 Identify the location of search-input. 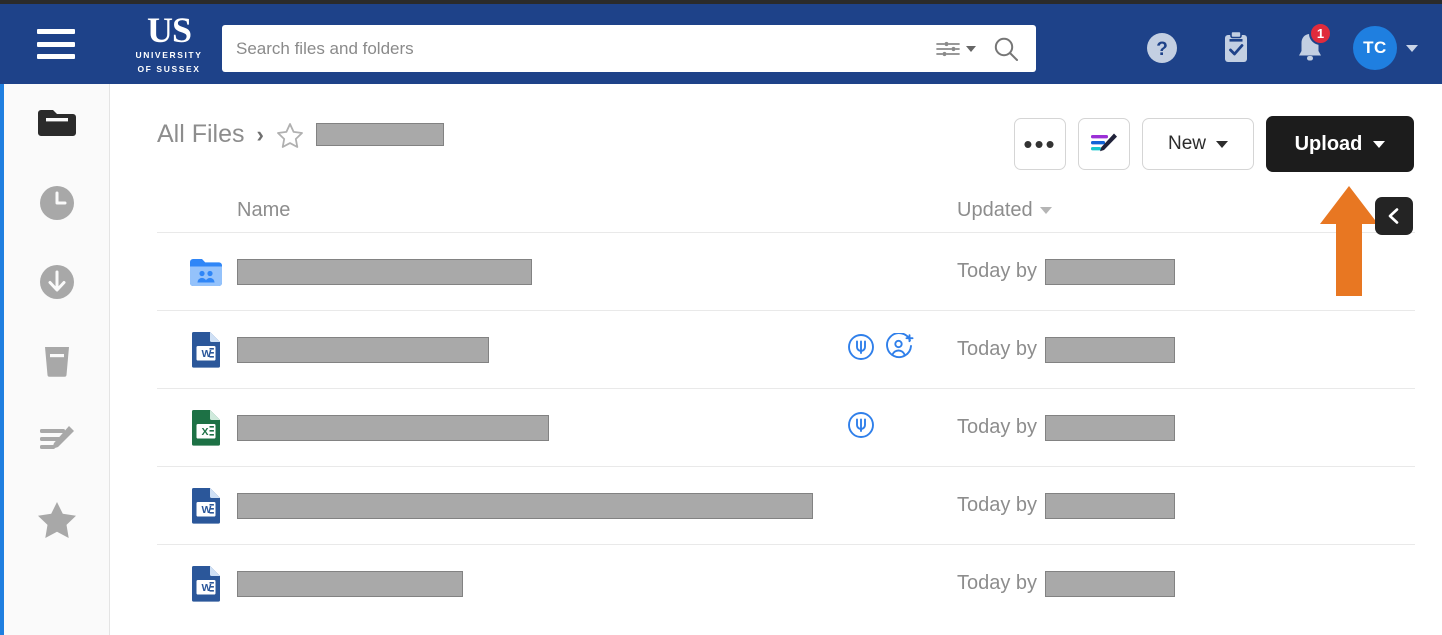
(575, 48).